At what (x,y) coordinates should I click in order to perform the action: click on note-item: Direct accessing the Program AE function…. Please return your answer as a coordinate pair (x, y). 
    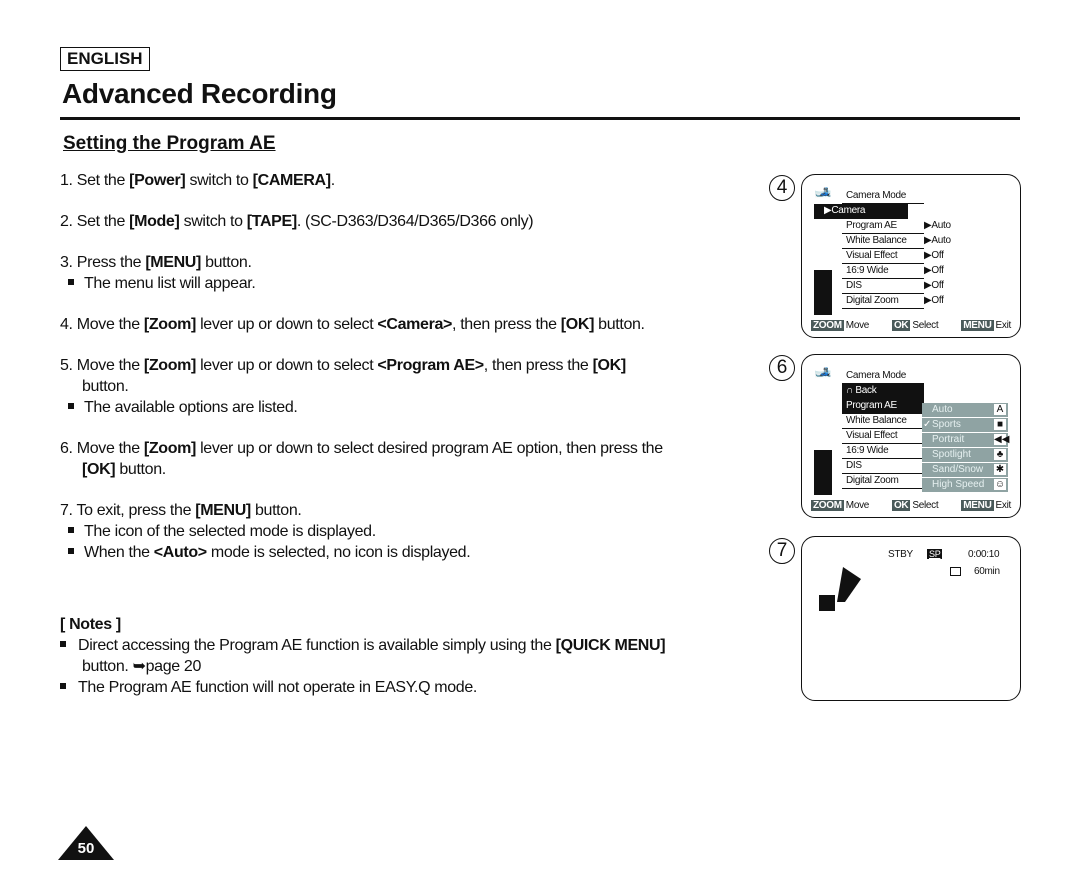
    Looking at the image, I should click on (420, 656).